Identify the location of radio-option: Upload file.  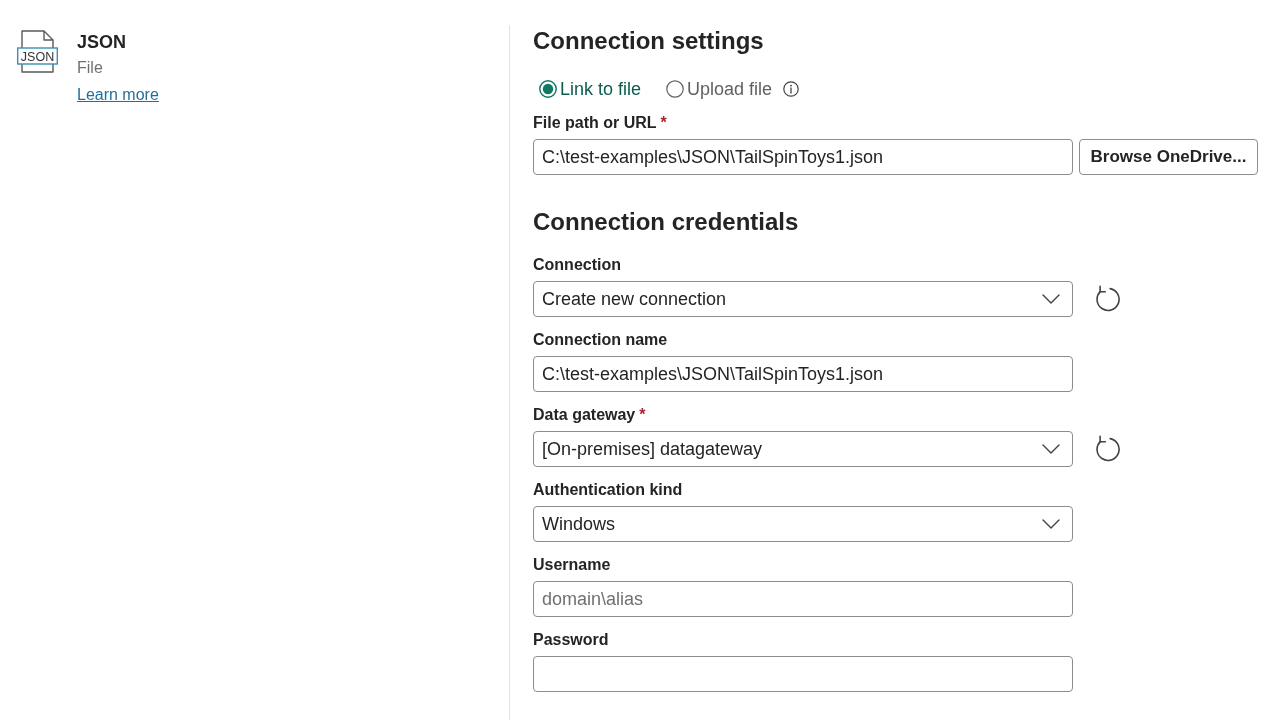
(733, 89).